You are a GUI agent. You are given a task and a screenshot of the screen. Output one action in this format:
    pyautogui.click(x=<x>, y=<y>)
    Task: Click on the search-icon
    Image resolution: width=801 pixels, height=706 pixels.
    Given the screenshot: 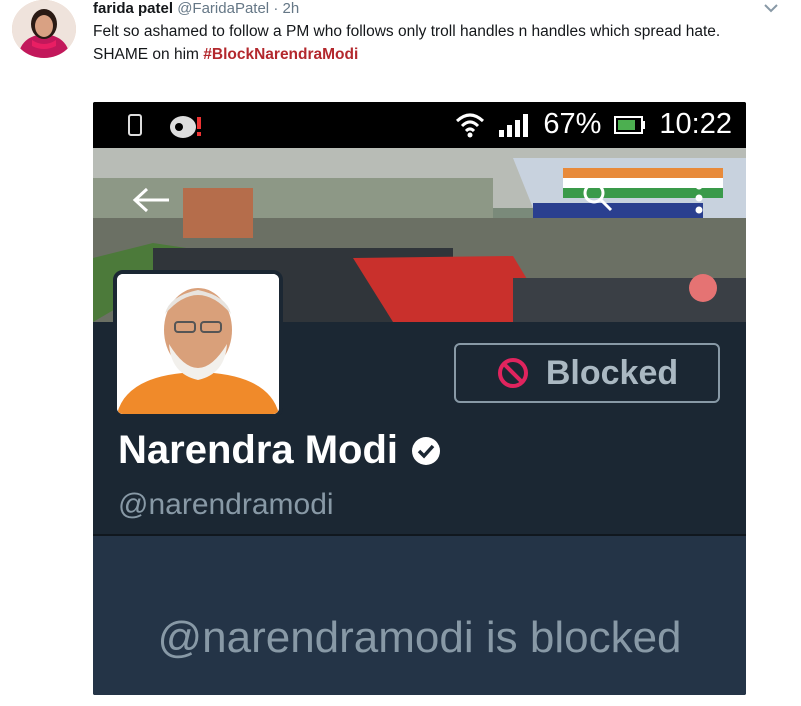 What is the action you would take?
    pyautogui.click(x=598, y=201)
    